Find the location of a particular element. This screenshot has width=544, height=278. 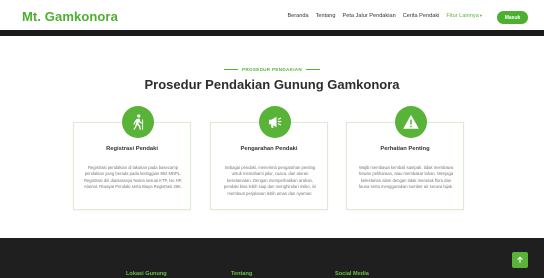

tag-line-right is located at coordinates (313, 70).